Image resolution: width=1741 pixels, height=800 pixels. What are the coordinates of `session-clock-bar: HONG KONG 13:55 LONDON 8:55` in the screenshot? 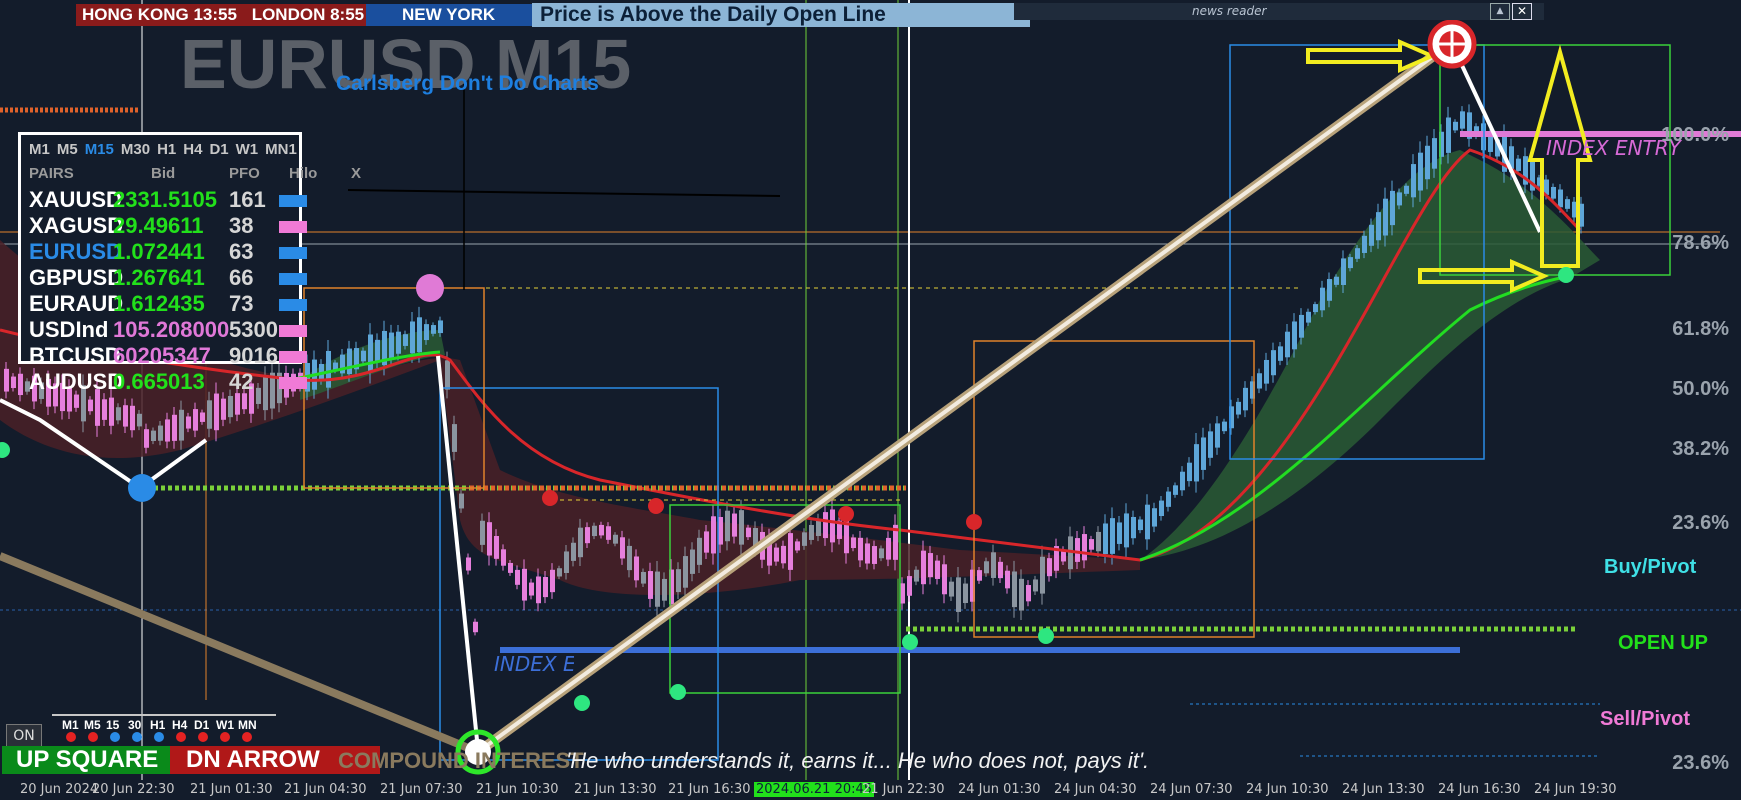 It's located at (223, 15).